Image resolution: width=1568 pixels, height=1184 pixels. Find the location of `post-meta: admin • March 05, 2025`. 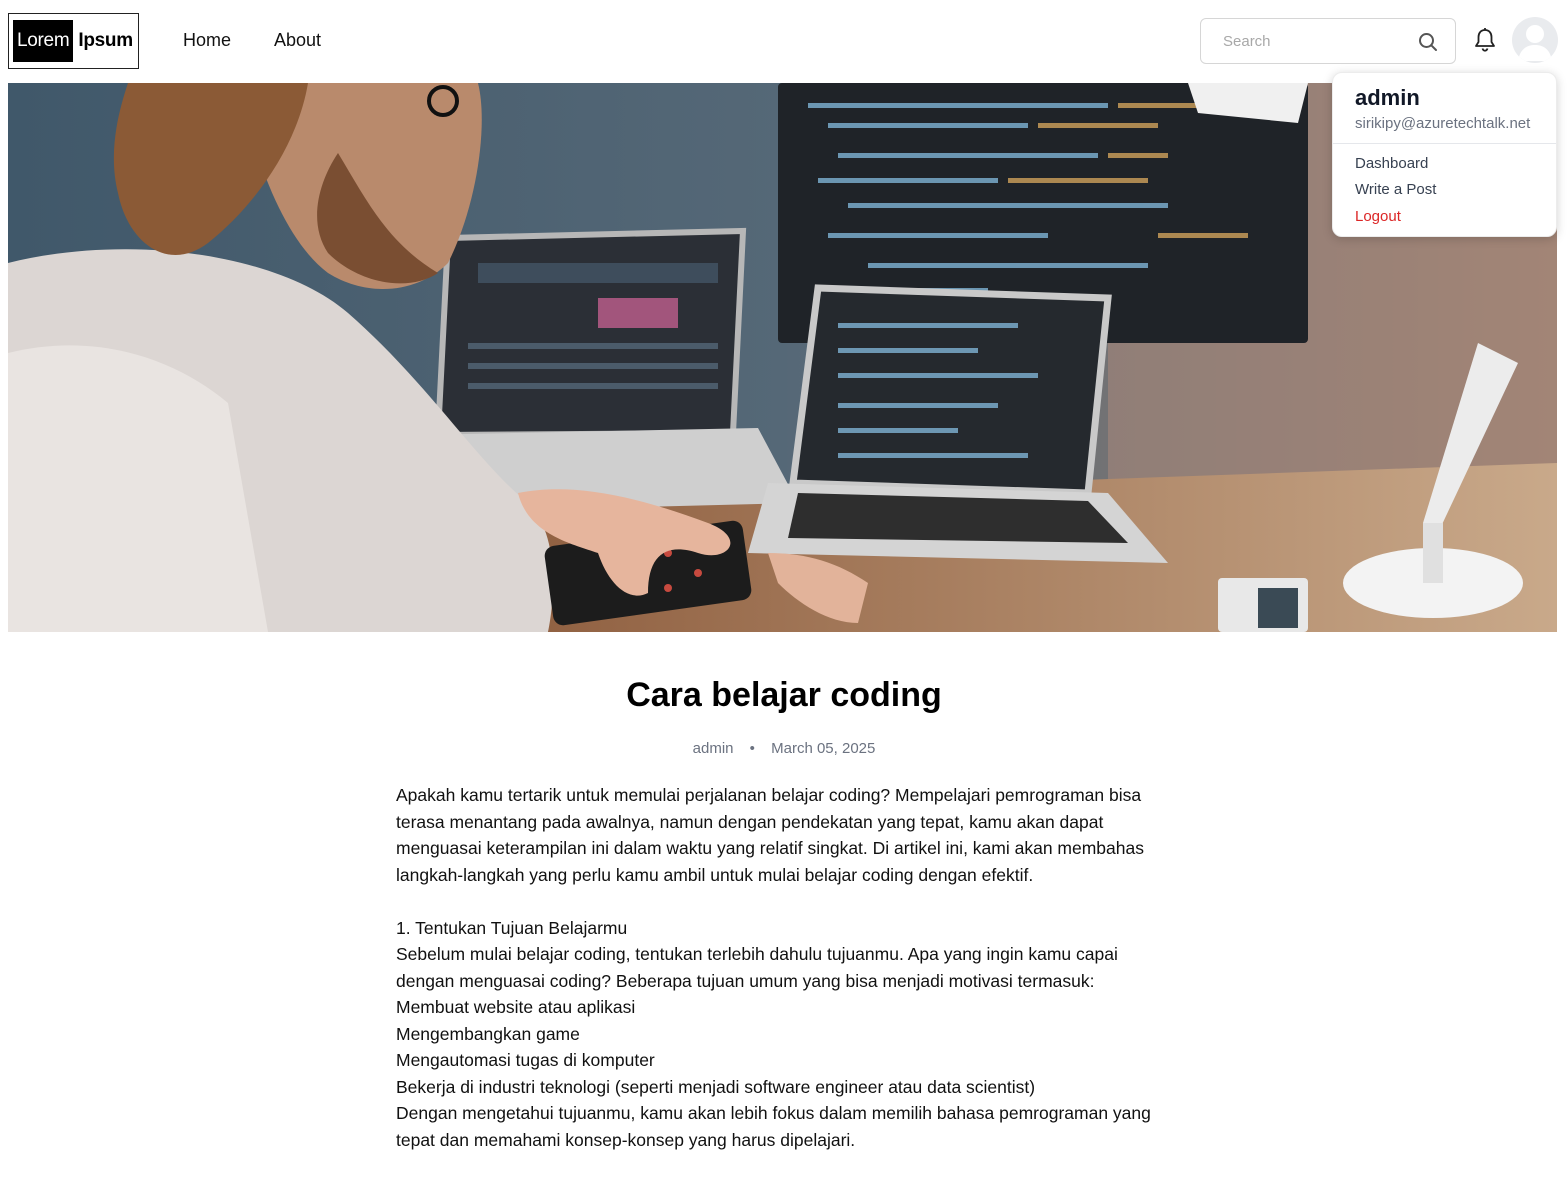

post-meta: admin • March 05, 2025 is located at coordinates (784, 748).